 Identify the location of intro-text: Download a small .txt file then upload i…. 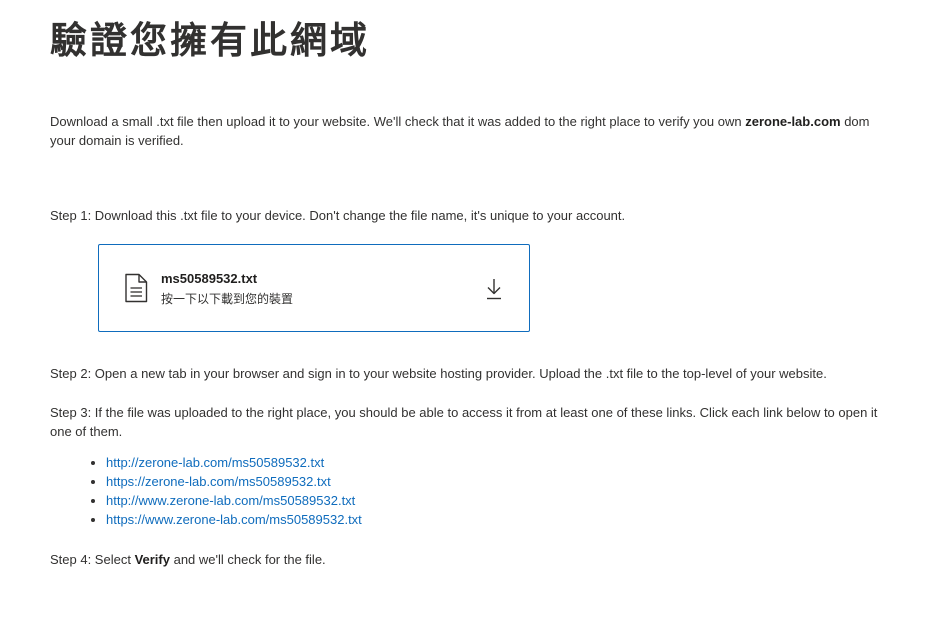
(398, 121).